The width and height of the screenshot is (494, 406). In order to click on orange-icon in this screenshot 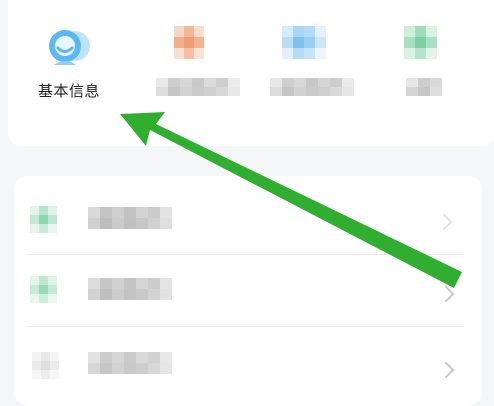, I will do `click(189, 42)`.